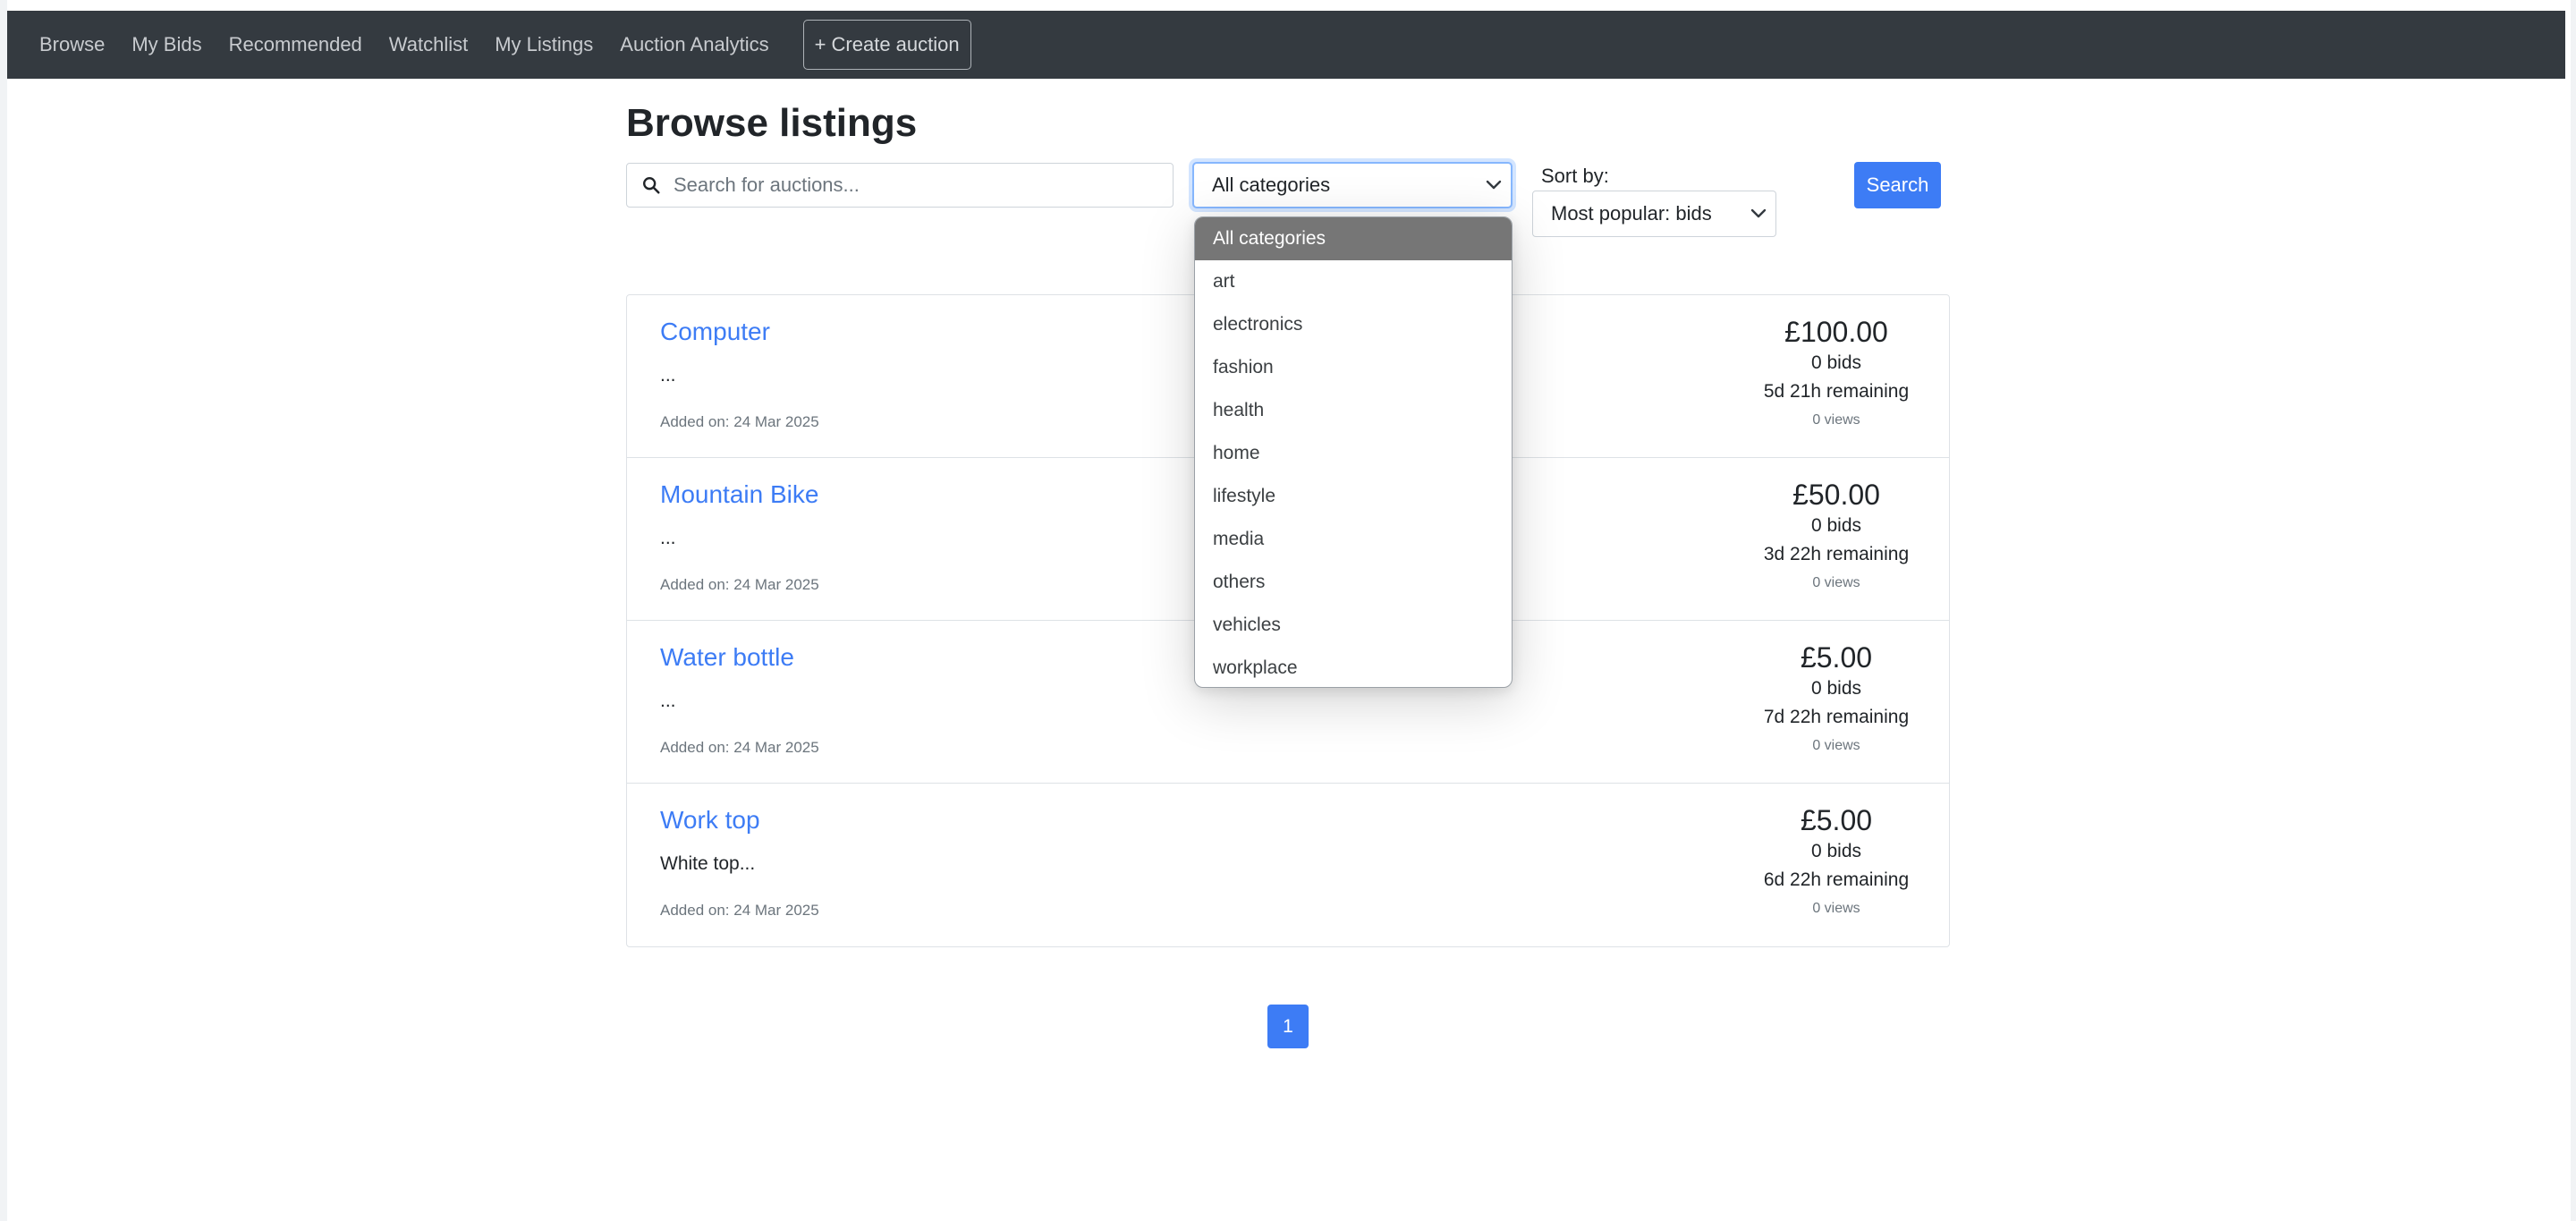  What do you see at coordinates (428, 45) in the screenshot?
I see `nav-watchlist: Watchlist` at bounding box center [428, 45].